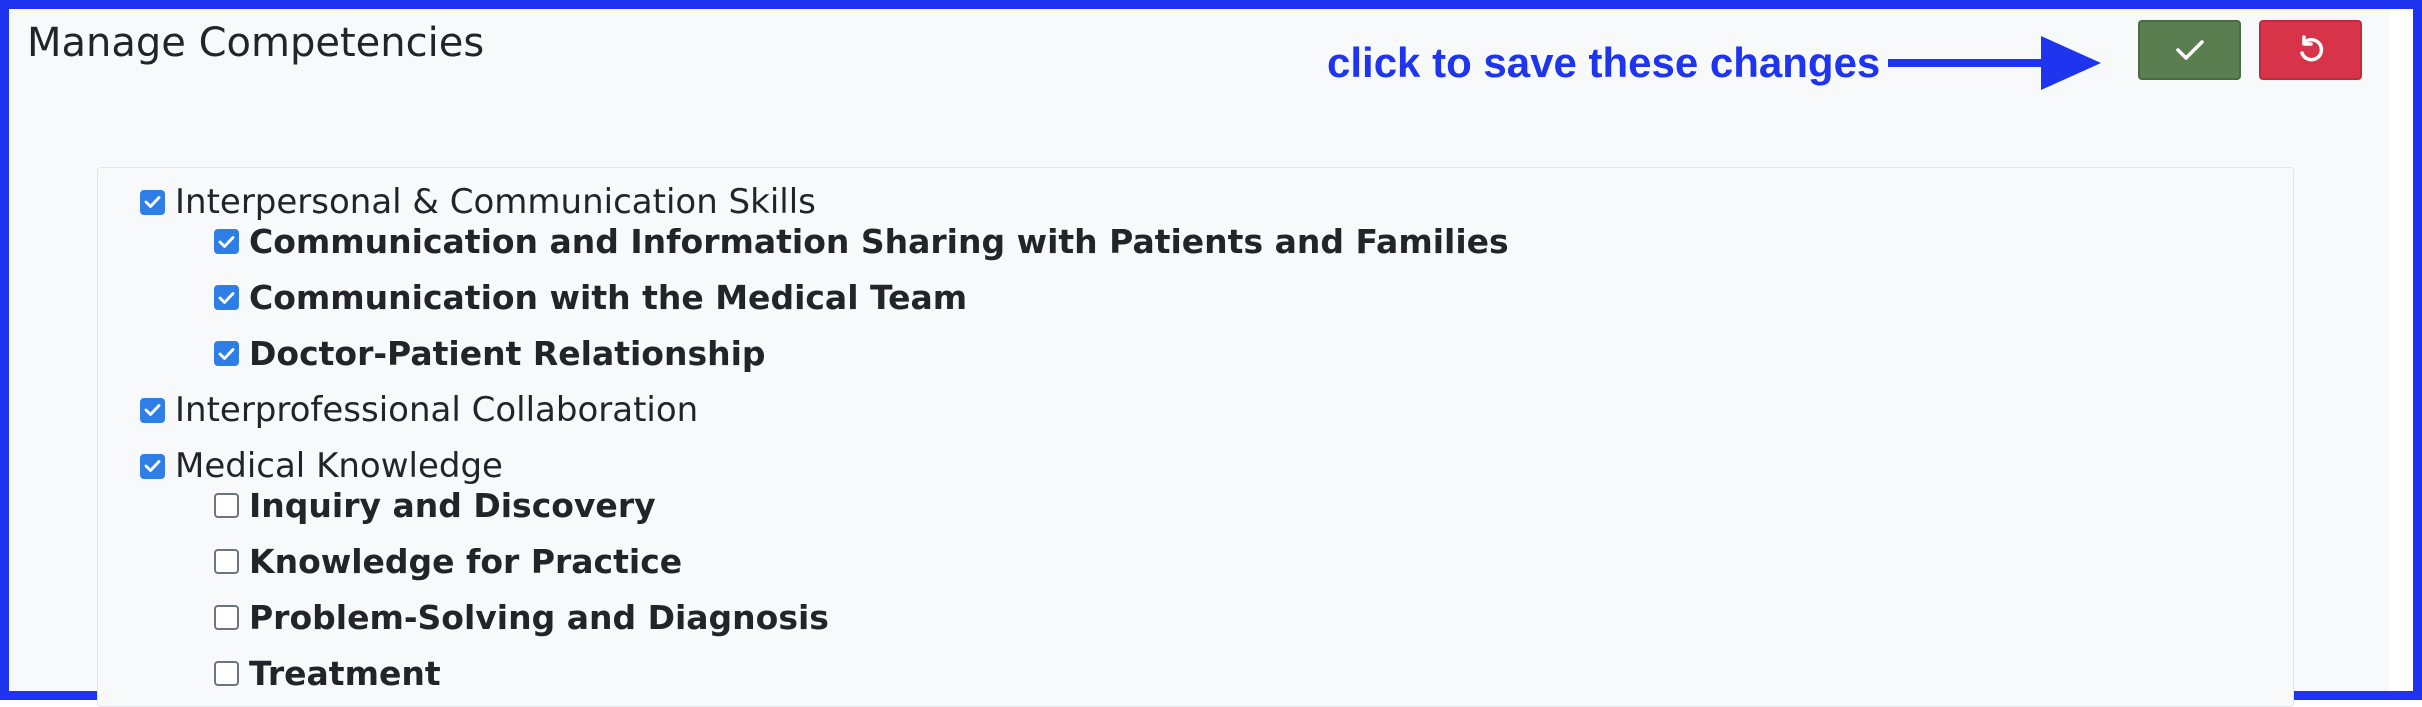 The height and width of the screenshot is (707, 2422). What do you see at coordinates (1995, 63) in the screenshot?
I see `arrow-right-icon` at bounding box center [1995, 63].